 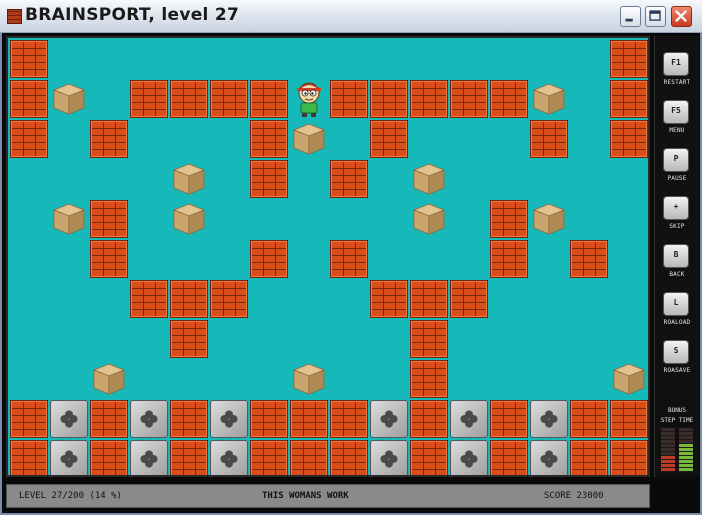 I want to click on key-label: RESTART, so click(x=677, y=82).